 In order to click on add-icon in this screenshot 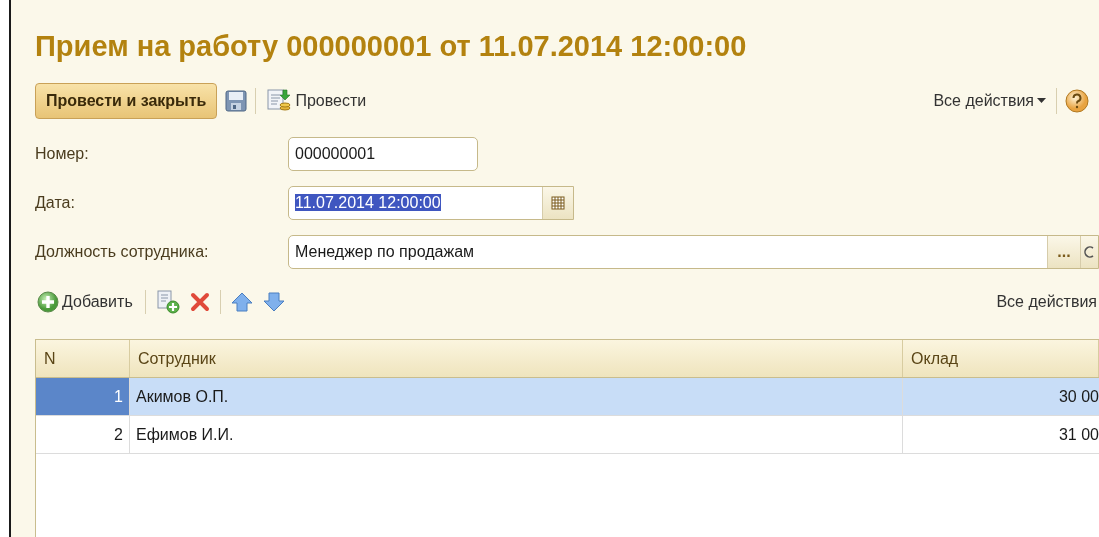, I will do `click(48, 302)`.